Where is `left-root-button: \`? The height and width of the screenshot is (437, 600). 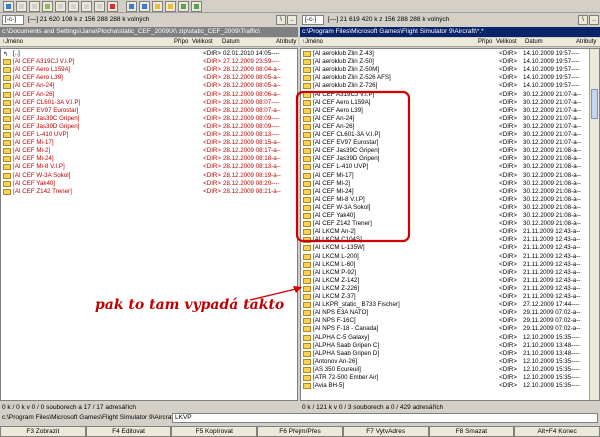 left-root-button: \ is located at coordinates (281, 20).